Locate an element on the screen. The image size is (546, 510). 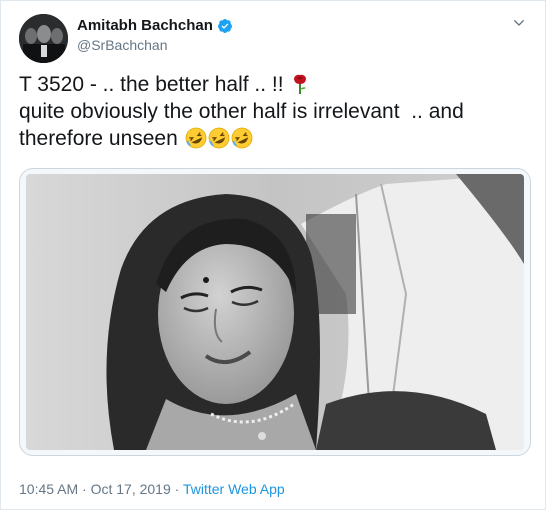
author-avatar is located at coordinates (43, 38).